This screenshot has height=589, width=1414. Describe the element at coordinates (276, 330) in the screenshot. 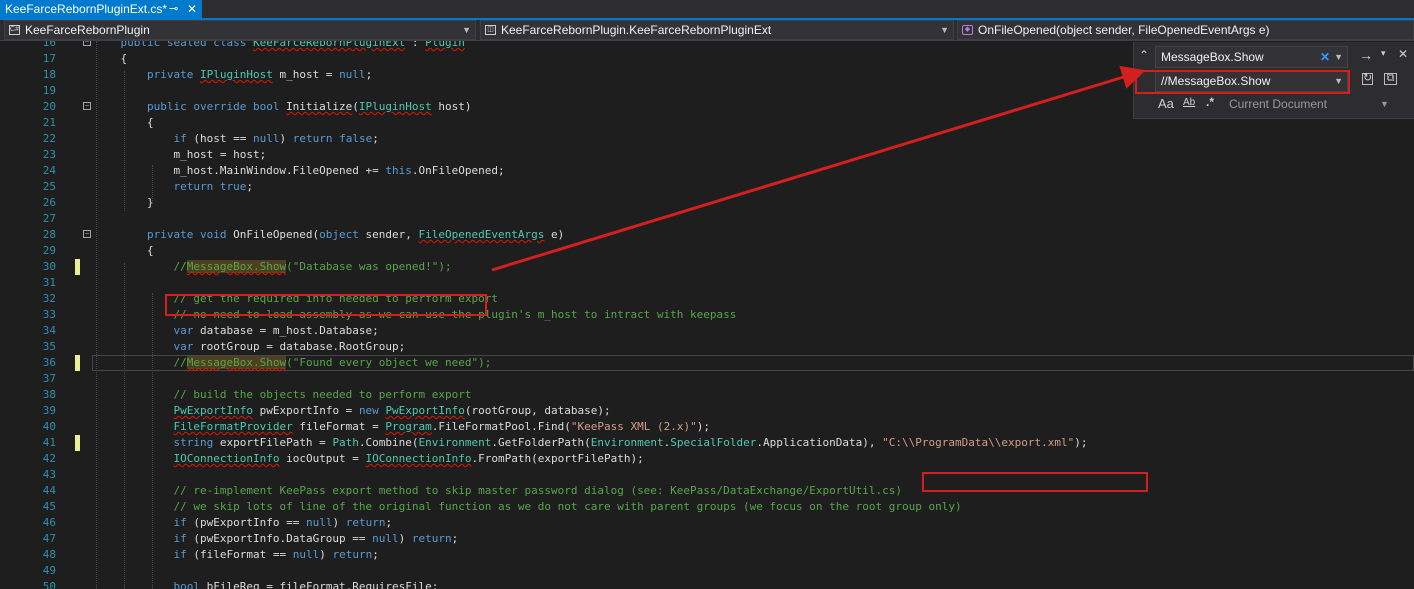

I see `code-text: var database = m_host.Database;` at that location.